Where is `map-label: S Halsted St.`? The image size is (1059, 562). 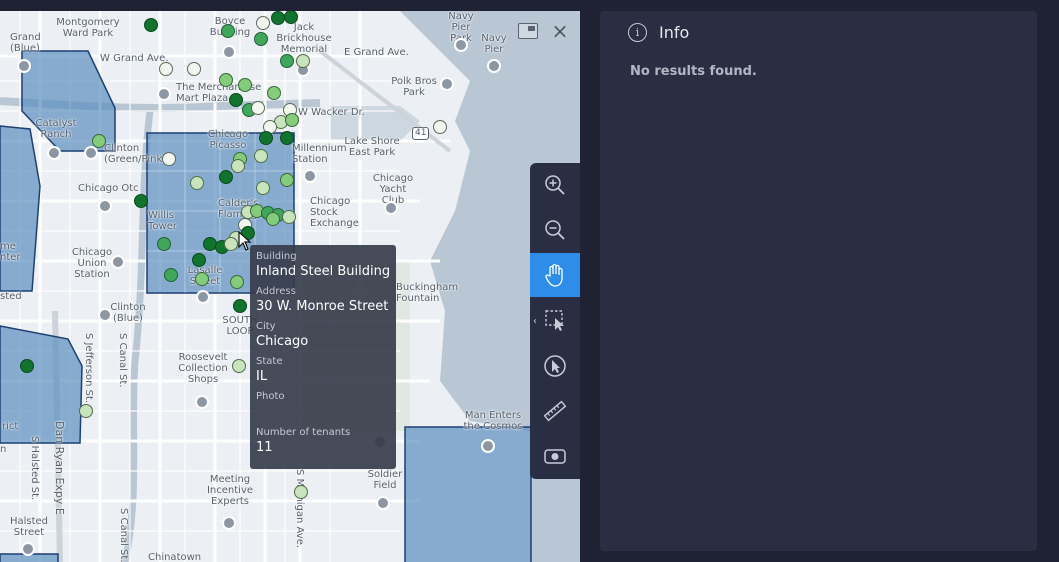
map-label: S Halsted St. is located at coordinates (34, 468).